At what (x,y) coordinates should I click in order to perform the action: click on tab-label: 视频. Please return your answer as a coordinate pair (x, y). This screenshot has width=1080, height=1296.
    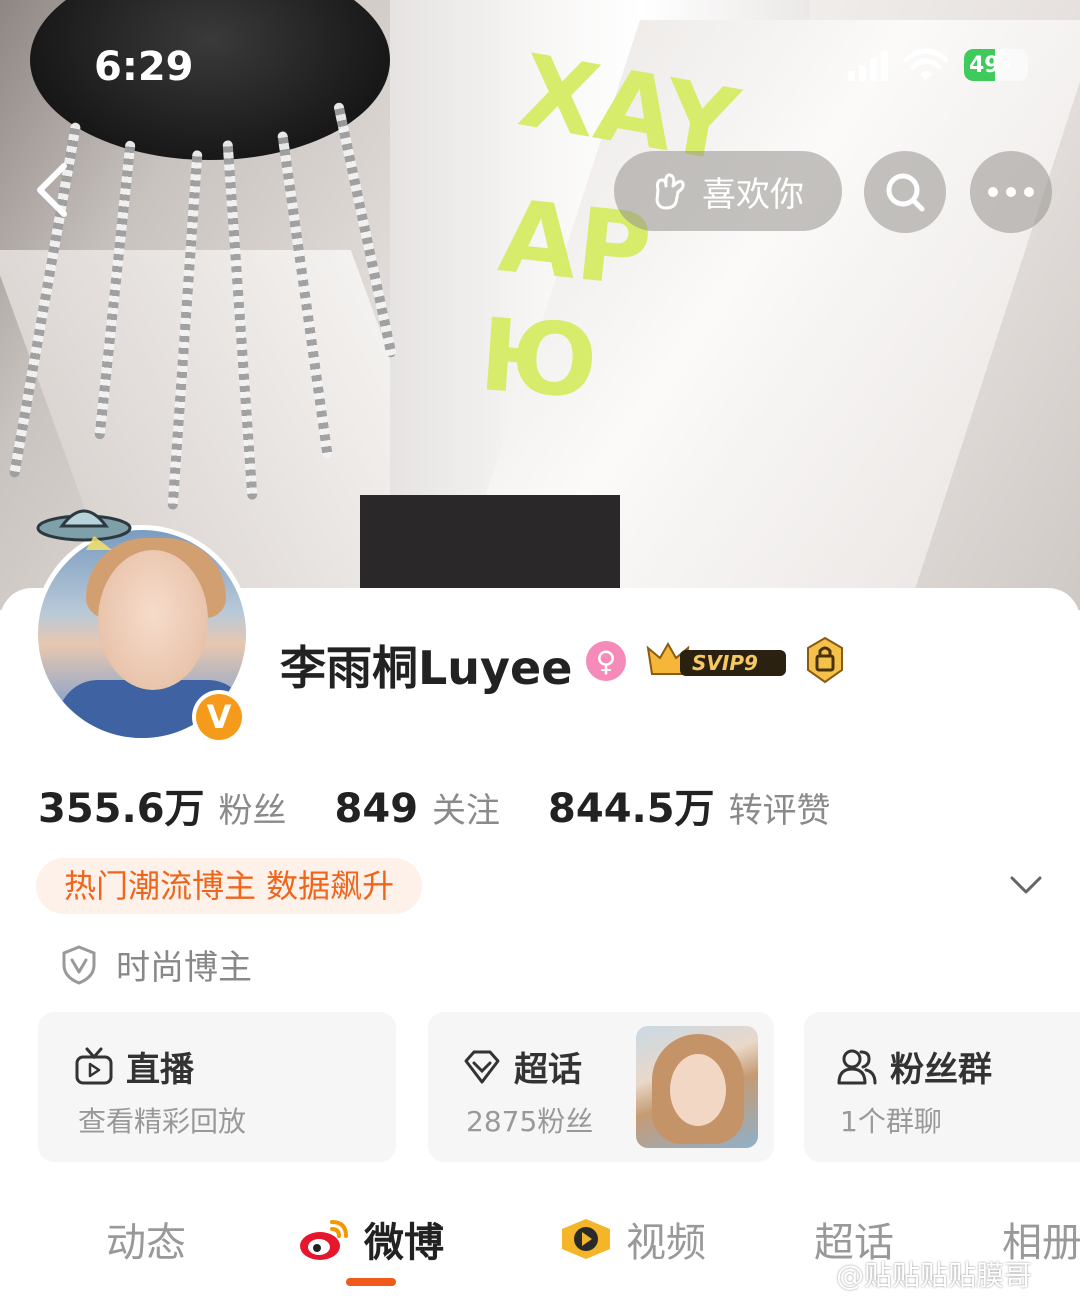
    Looking at the image, I should click on (666, 1243).